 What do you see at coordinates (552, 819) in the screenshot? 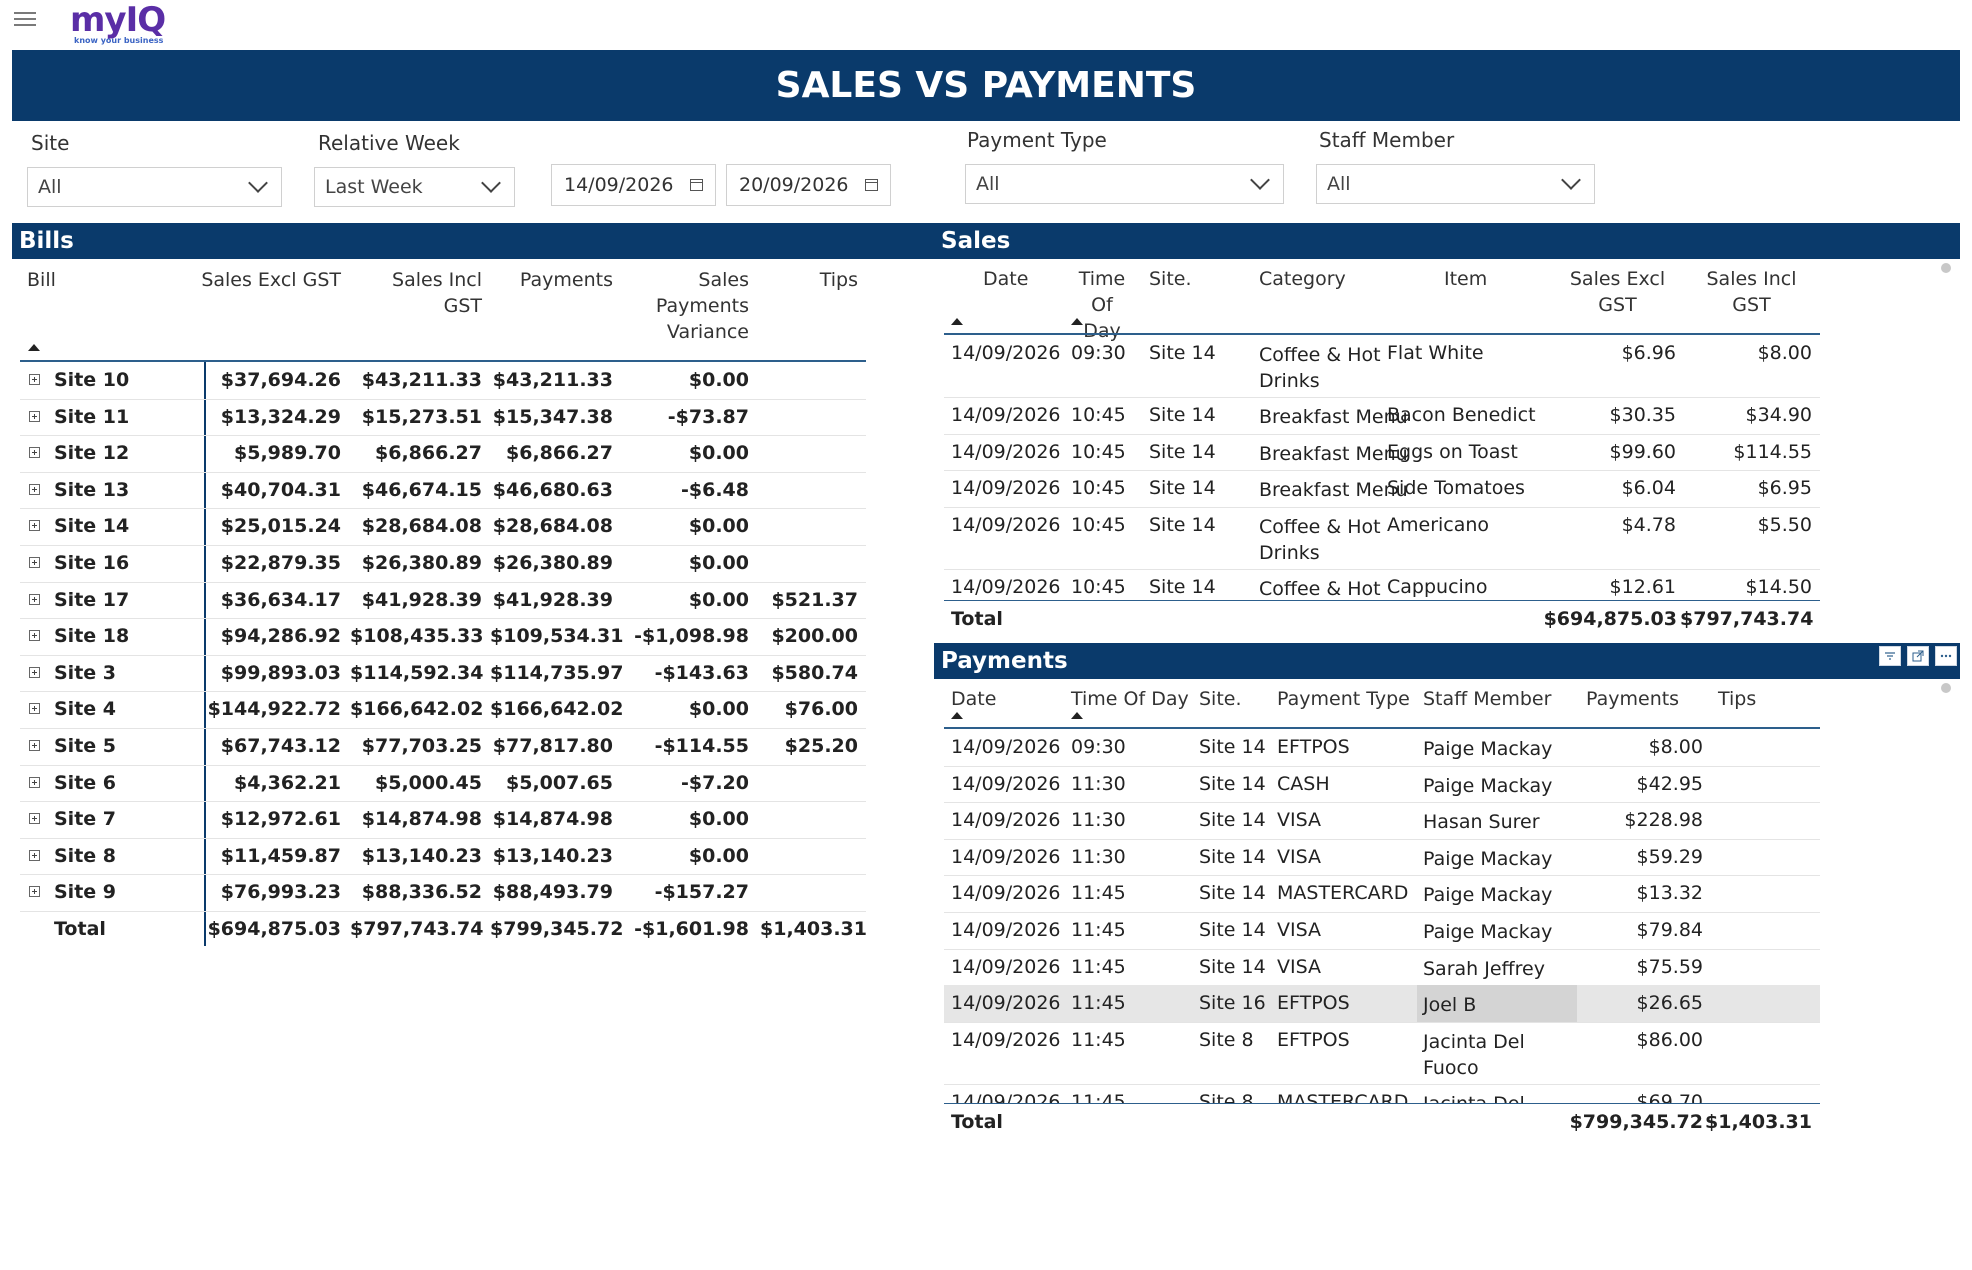
I see `bills-cell-payments: $14,874.98` at bounding box center [552, 819].